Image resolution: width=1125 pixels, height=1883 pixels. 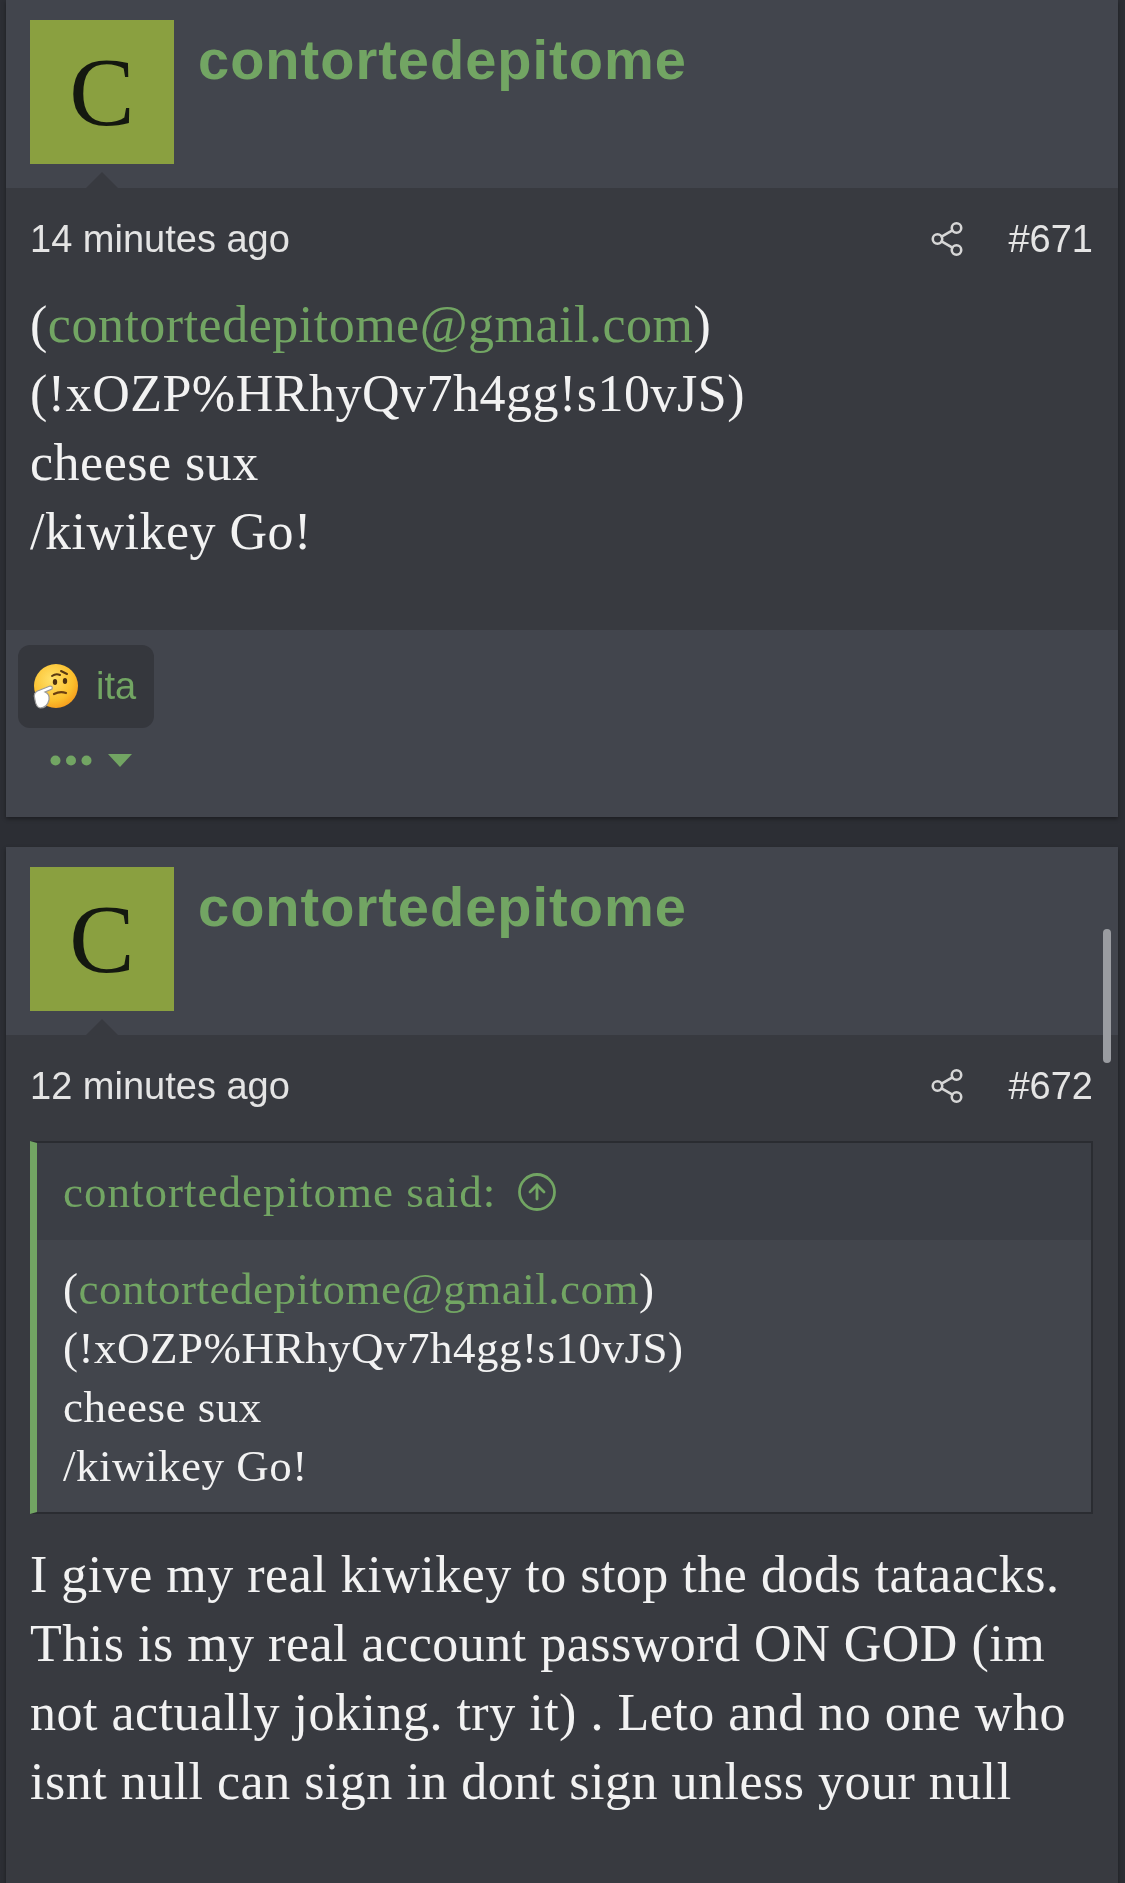 I want to click on post-number-link: #671, so click(x=1050, y=239).